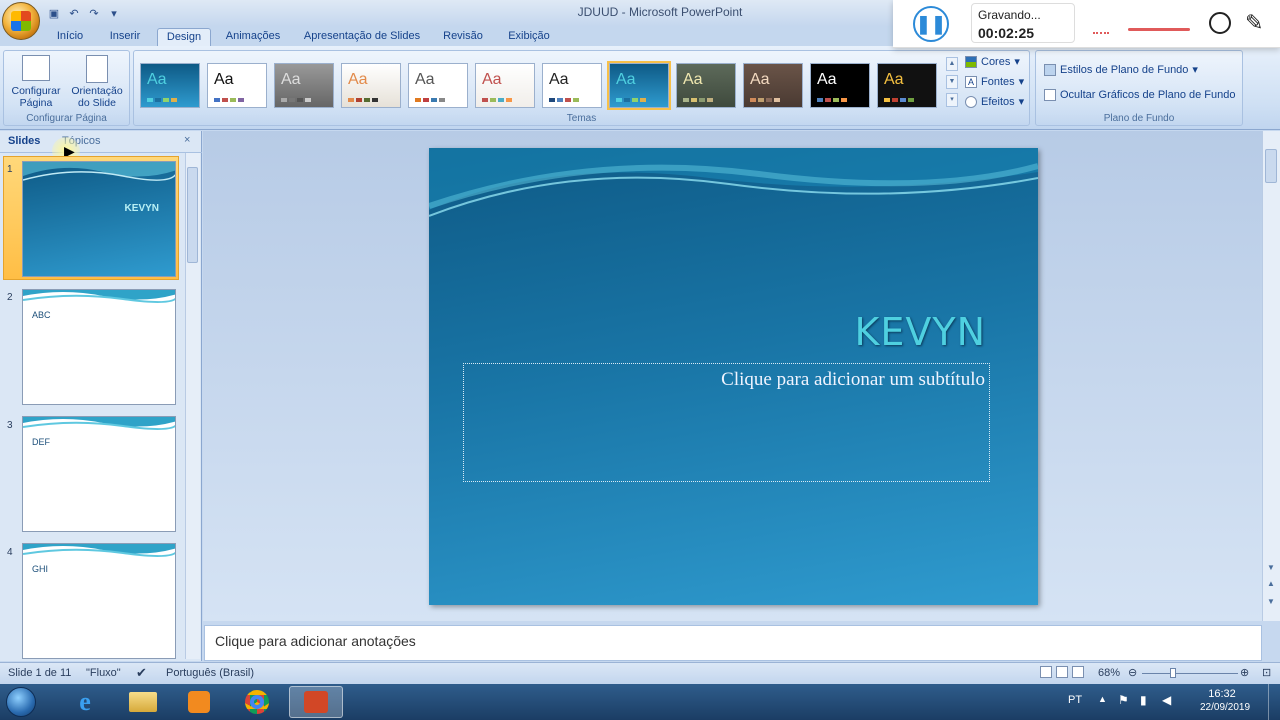 The width and height of the screenshot is (1280, 720). I want to click on zoom-slider-thumb, so click(1173, 673).